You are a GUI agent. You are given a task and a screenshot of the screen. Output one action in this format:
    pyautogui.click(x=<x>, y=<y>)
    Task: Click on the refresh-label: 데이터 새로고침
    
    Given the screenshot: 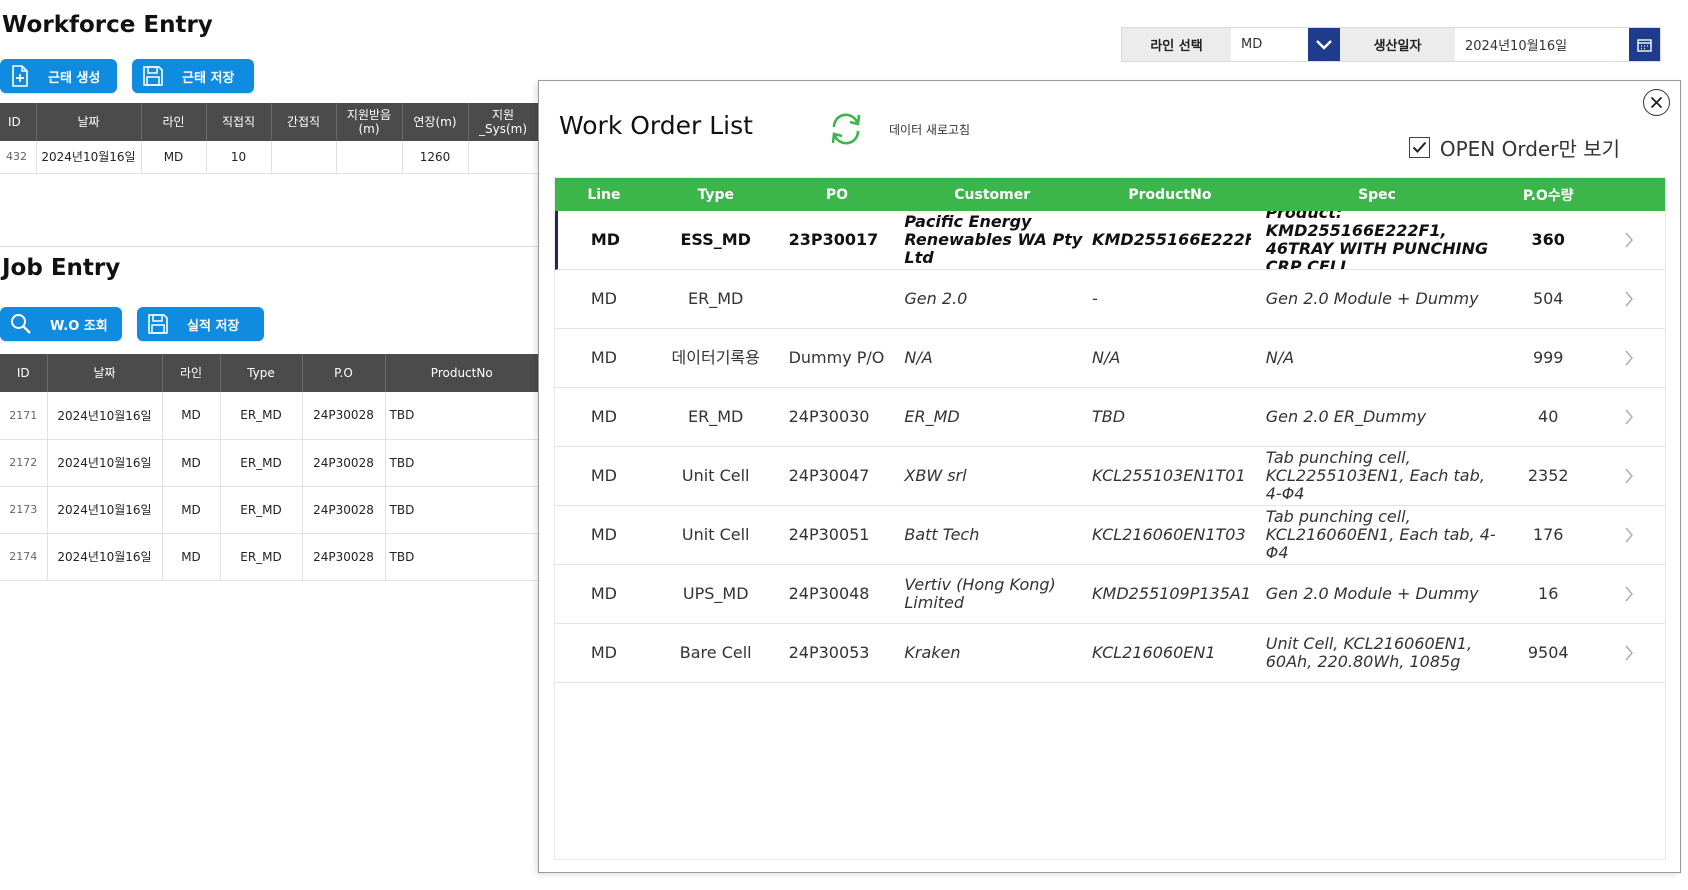 What is the action you would take?
    pyautogui.click(x=929, y=129)
    